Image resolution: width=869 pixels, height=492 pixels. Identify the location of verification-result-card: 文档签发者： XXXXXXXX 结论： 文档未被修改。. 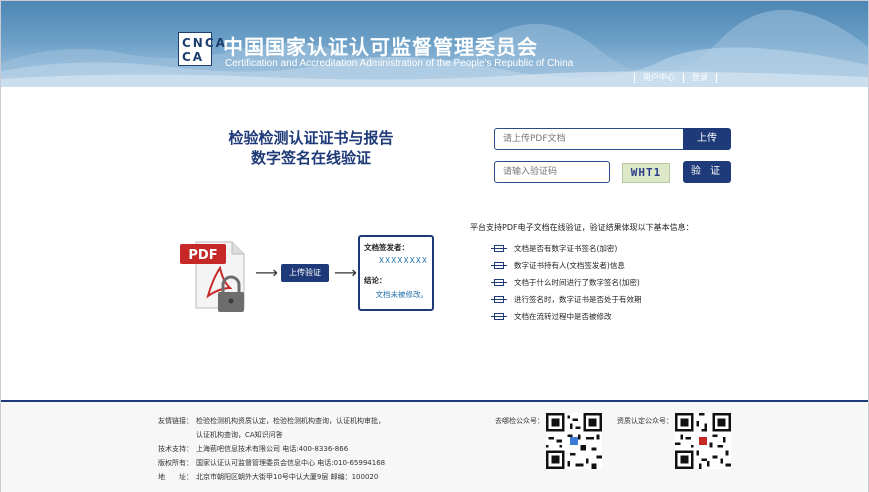
(396, 273).